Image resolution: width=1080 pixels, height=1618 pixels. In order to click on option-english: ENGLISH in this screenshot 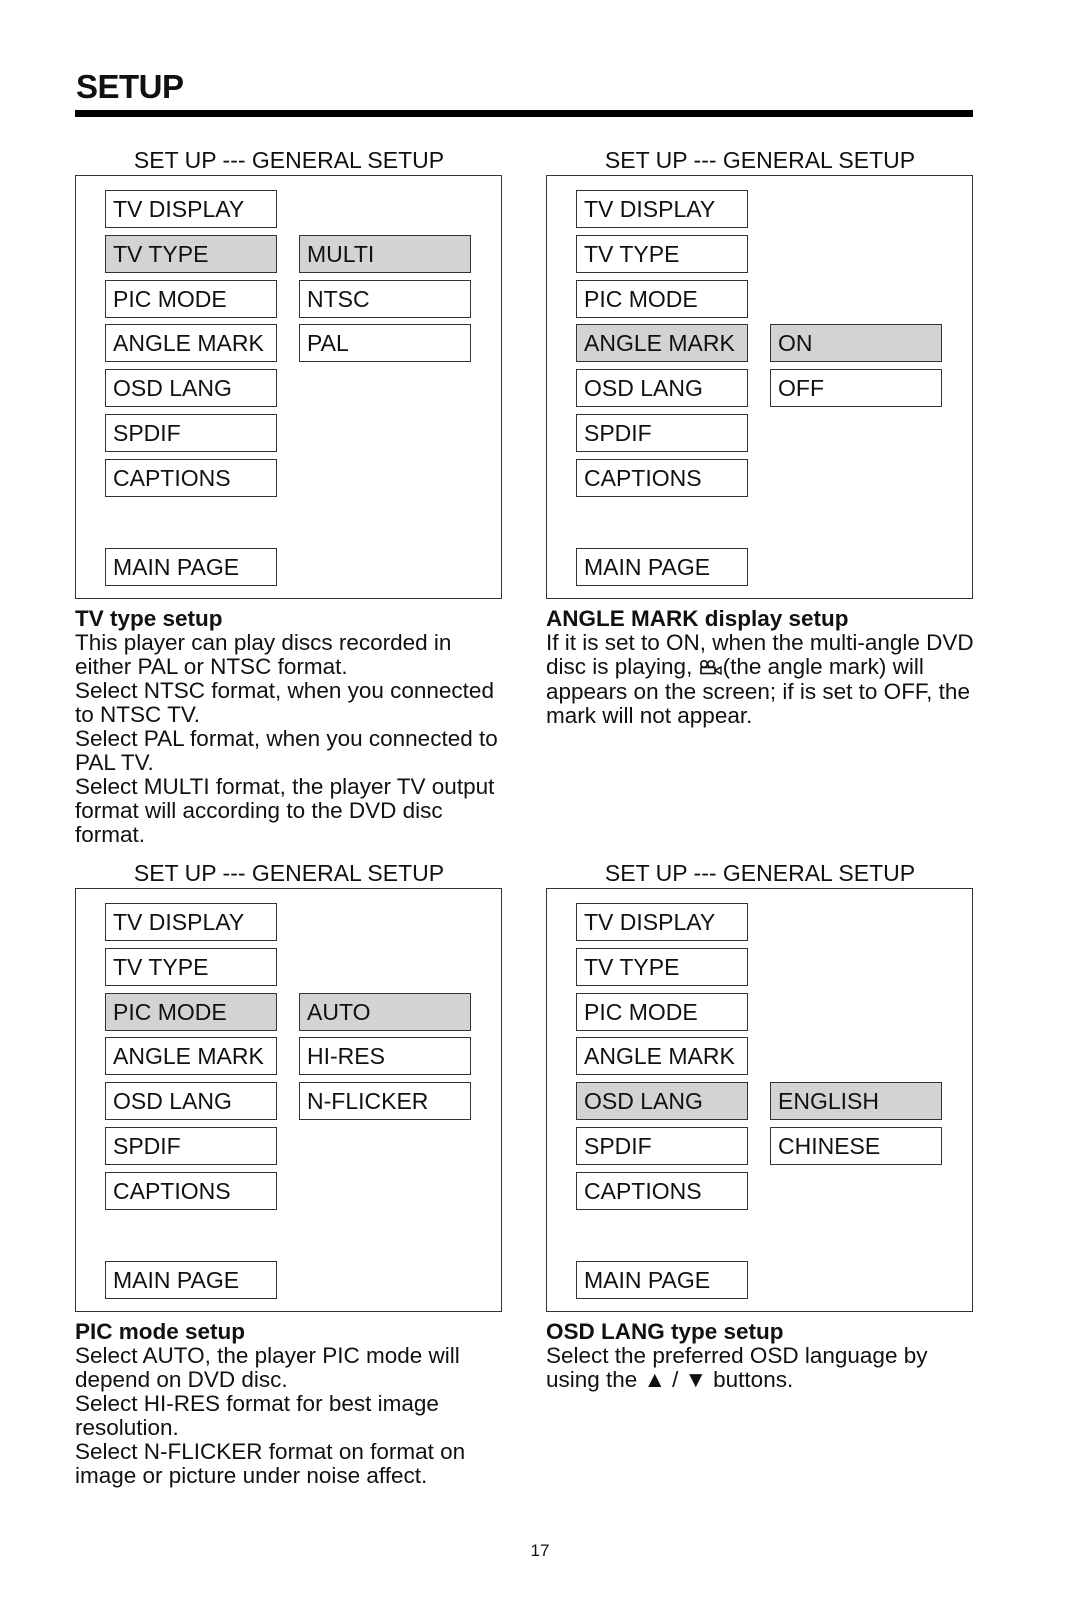, I will do `click(856, 1101)`.